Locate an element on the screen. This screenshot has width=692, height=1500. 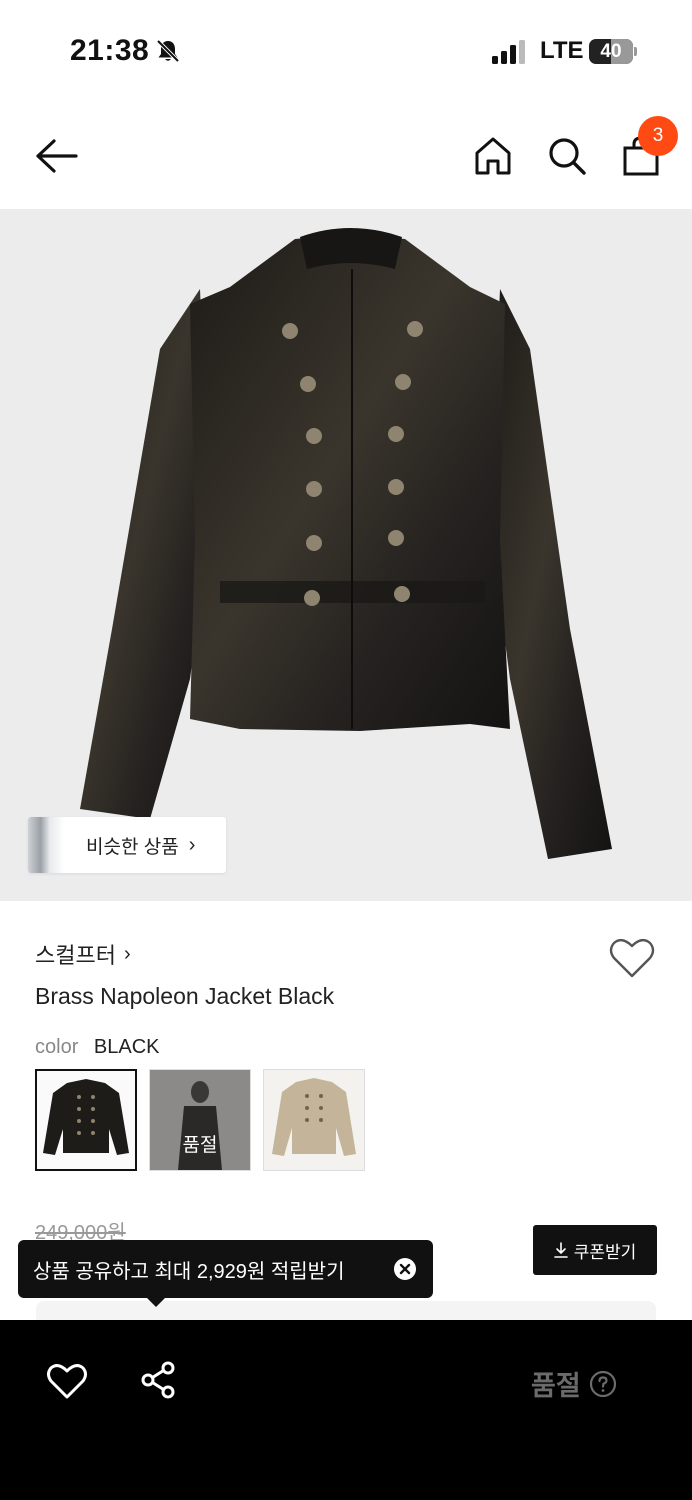
product-name: Brass Napoleon Jacket Black is located at coordinates (185, 996).